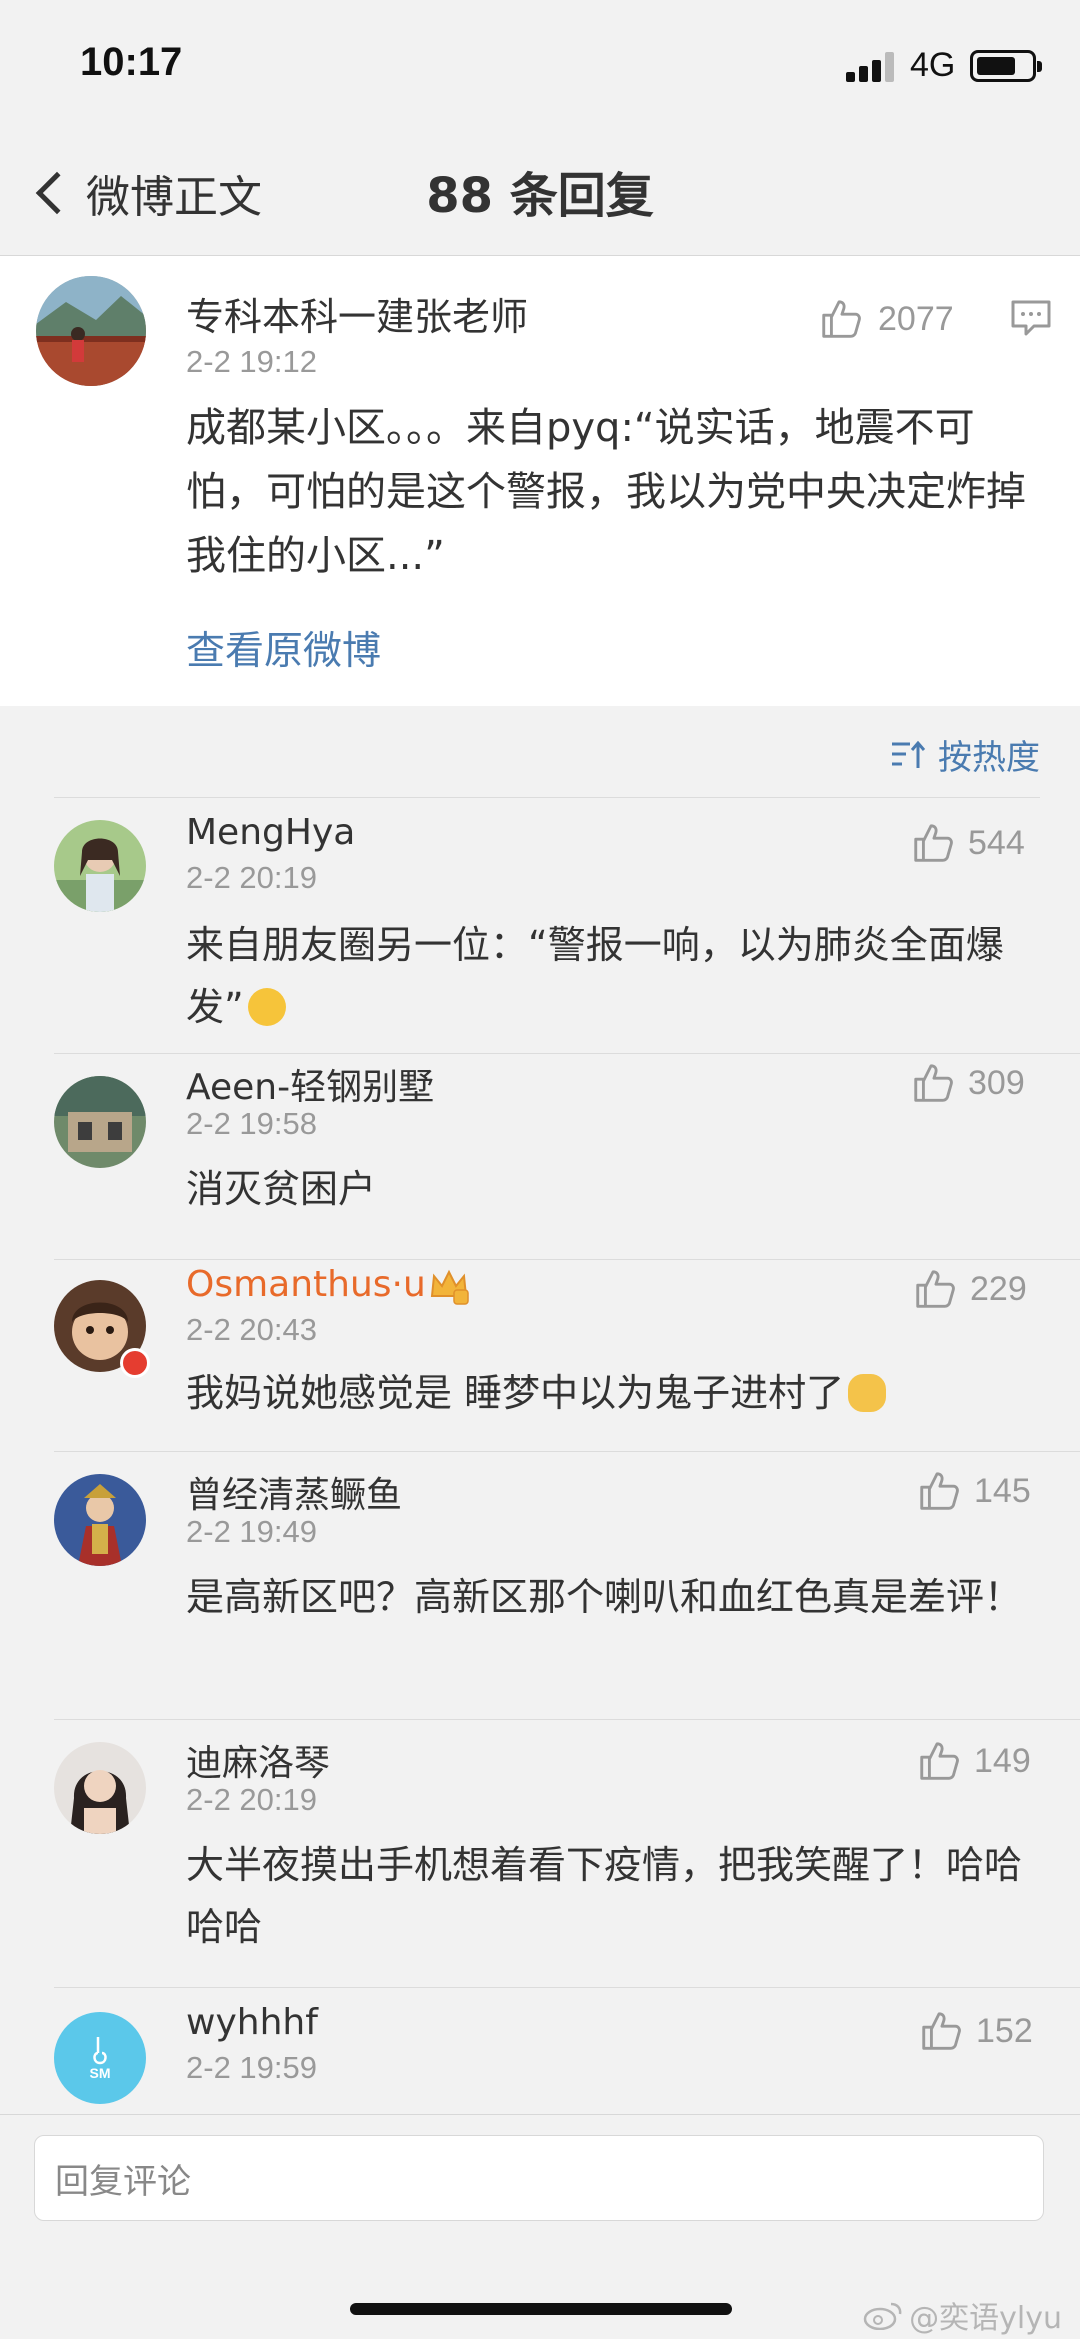 The image size is (1080, 2339). I want to click on verified-badge-icon, so click(135, 1363).